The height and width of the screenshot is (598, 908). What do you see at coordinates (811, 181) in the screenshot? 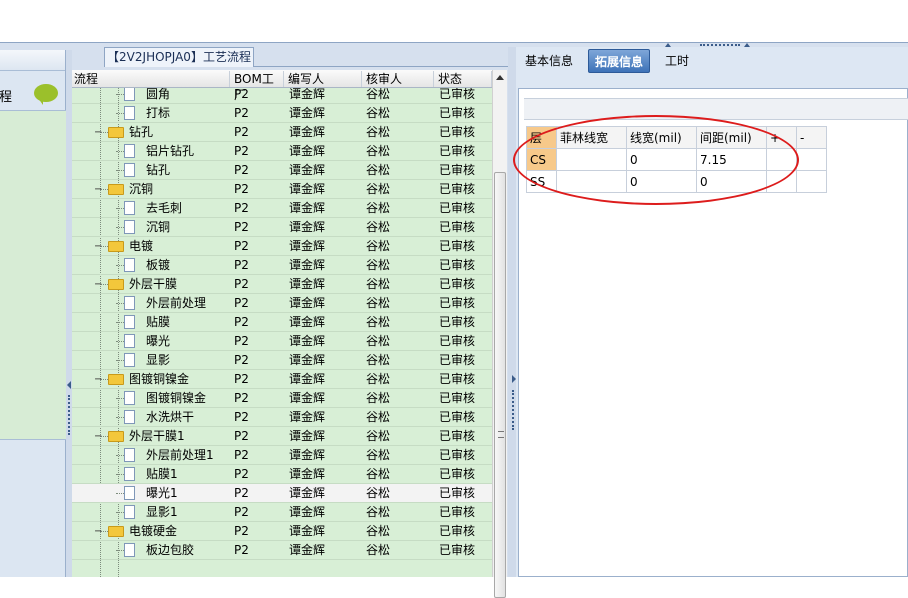
I see `empty-cell` at bounding box center [811, 181].